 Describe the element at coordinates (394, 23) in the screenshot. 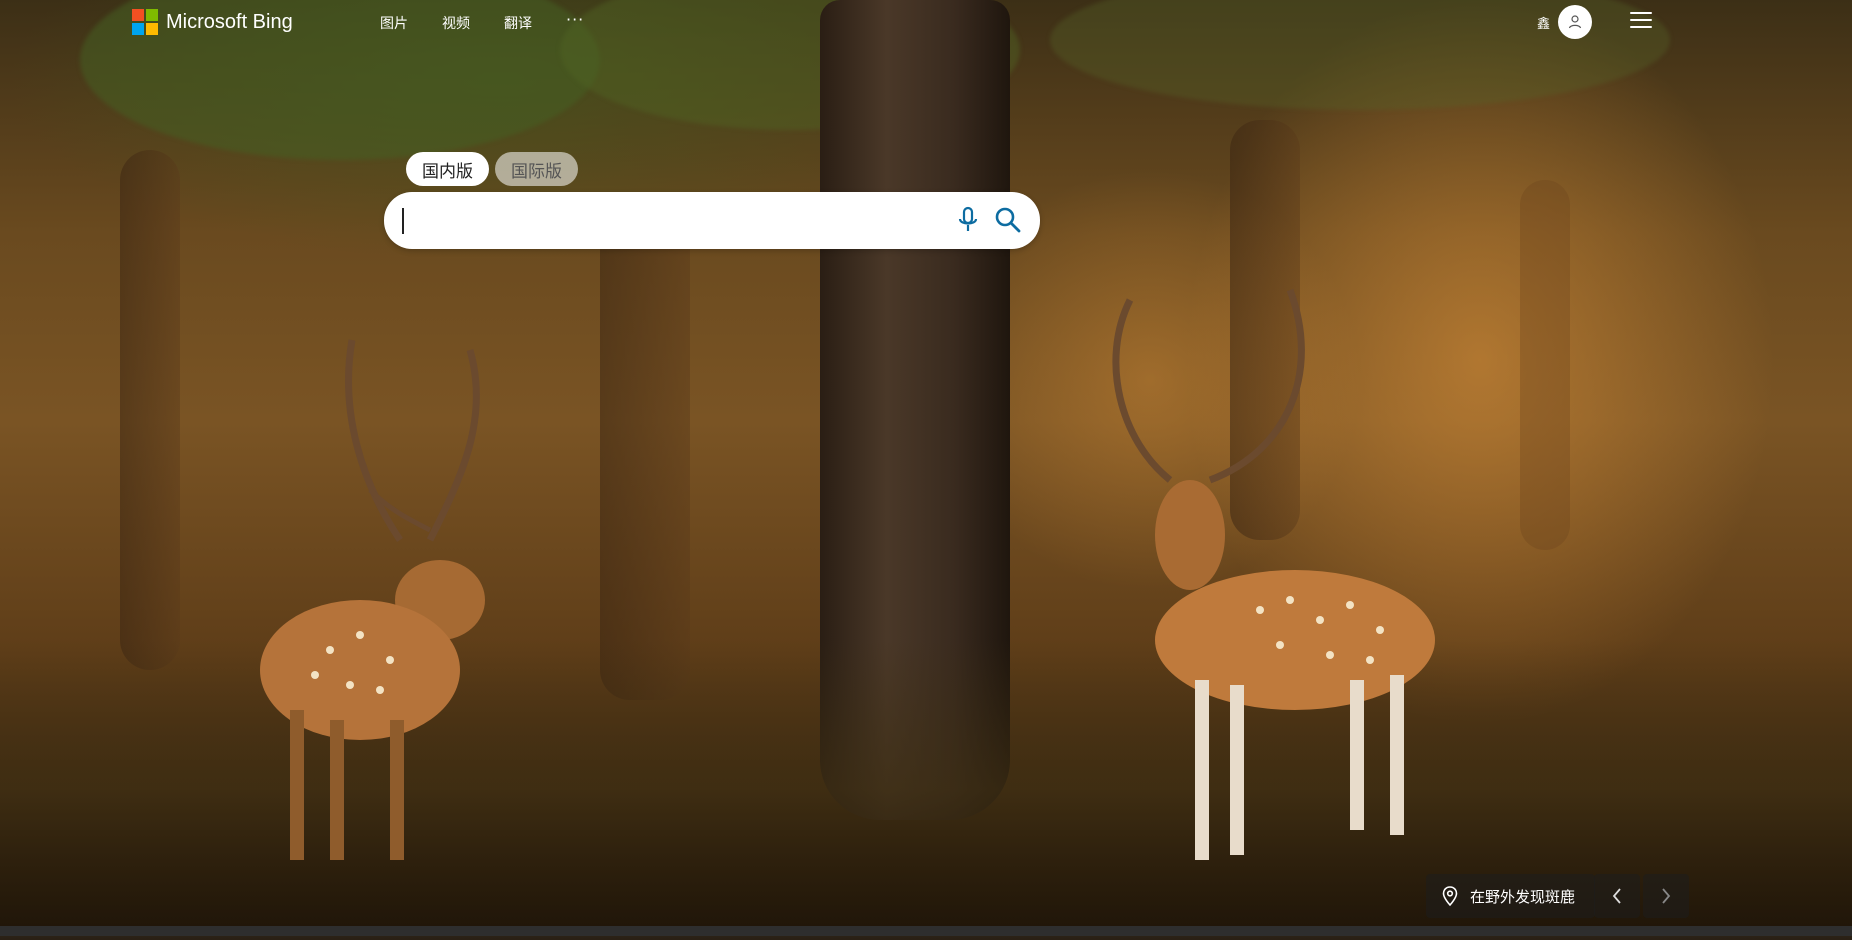

I see `nav-item-images: 图片` at that location.